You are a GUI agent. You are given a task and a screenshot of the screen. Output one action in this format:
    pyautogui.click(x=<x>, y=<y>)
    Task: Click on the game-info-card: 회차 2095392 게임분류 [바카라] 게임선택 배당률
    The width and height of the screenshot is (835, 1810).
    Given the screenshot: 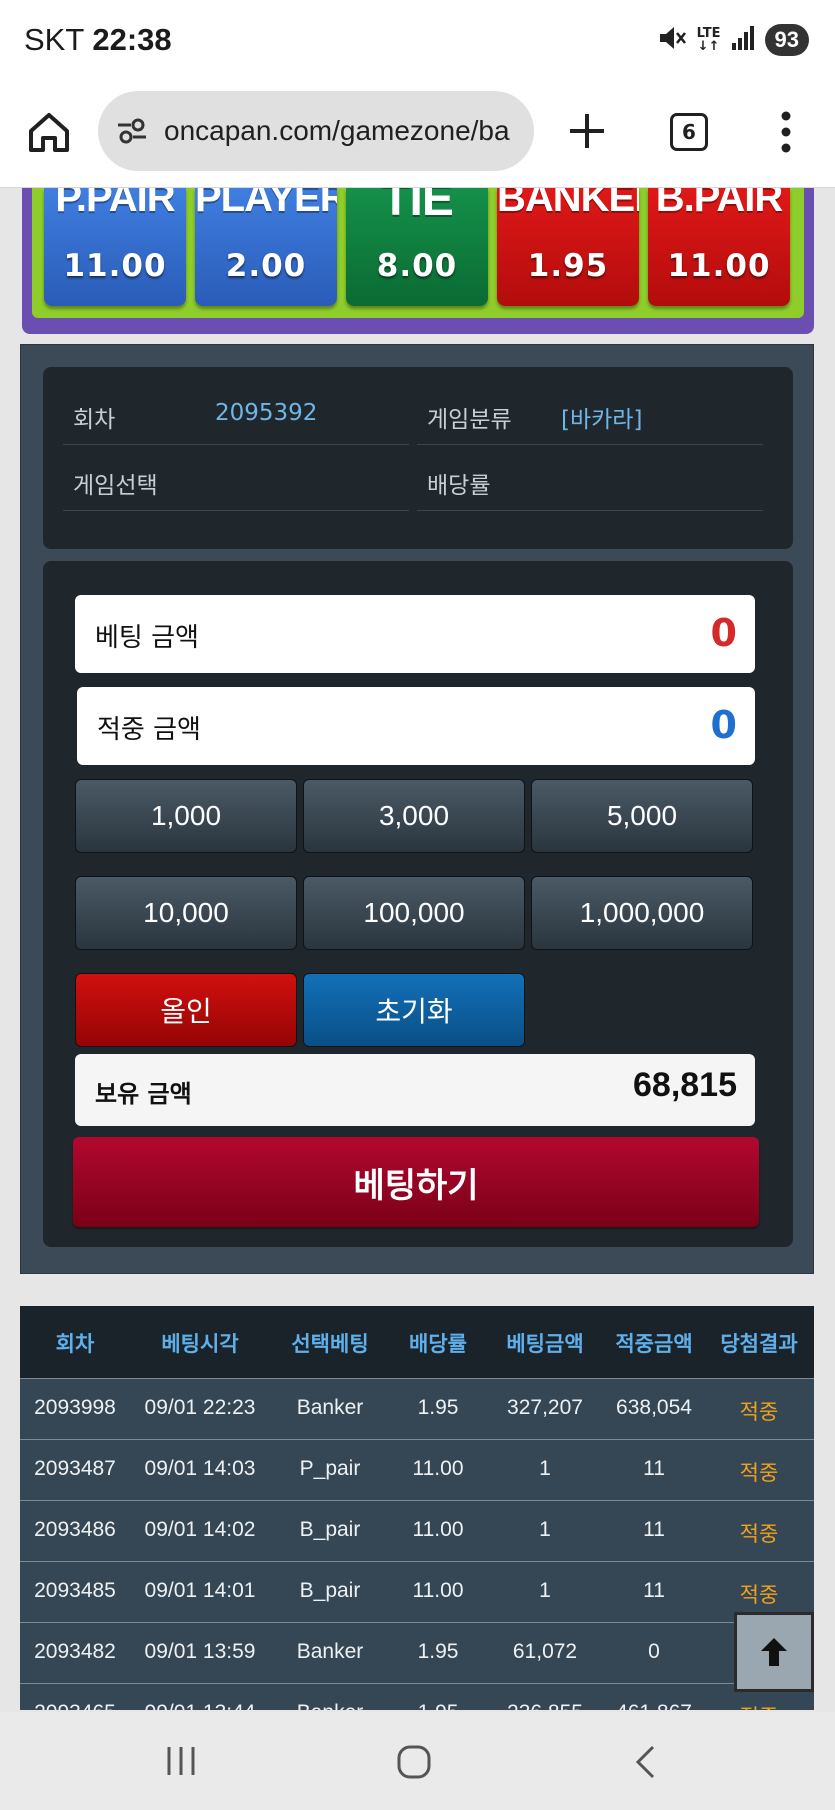 What is the action you would take?
    pyautogui.click(x=418, y=458)
    